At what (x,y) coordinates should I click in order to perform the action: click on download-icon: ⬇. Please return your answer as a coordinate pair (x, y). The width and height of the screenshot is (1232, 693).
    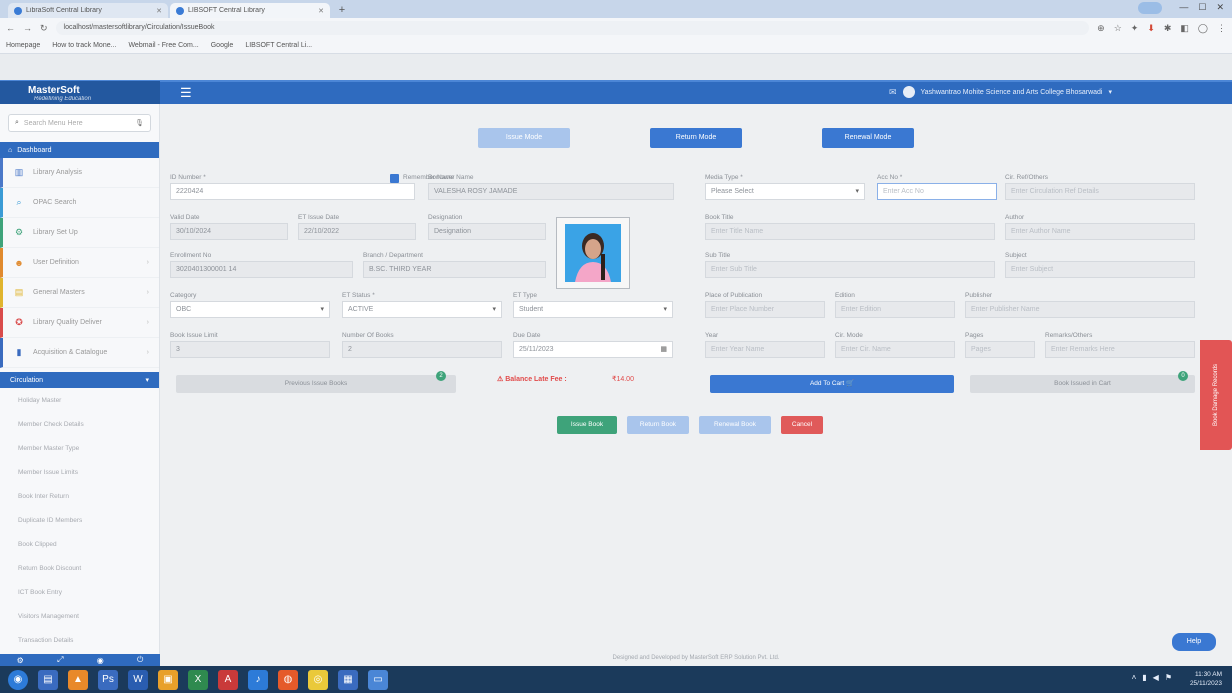
    Looking at the image, I should click on (1151, 28).